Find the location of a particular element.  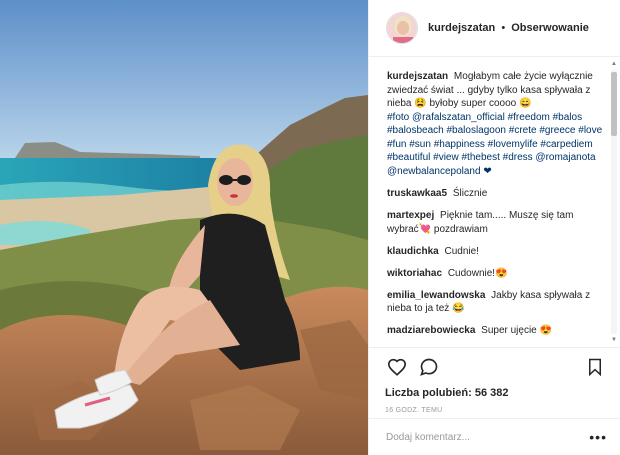

comment-username: martexpej is located at coordinates (410, 215).